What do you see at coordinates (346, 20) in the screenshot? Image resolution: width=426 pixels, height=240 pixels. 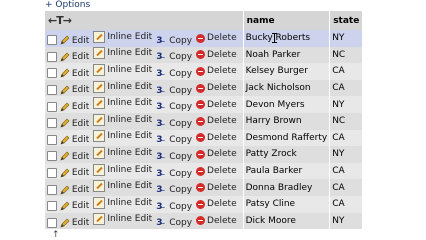 I see `column-header-state: state` at bounding box center [346, 20].